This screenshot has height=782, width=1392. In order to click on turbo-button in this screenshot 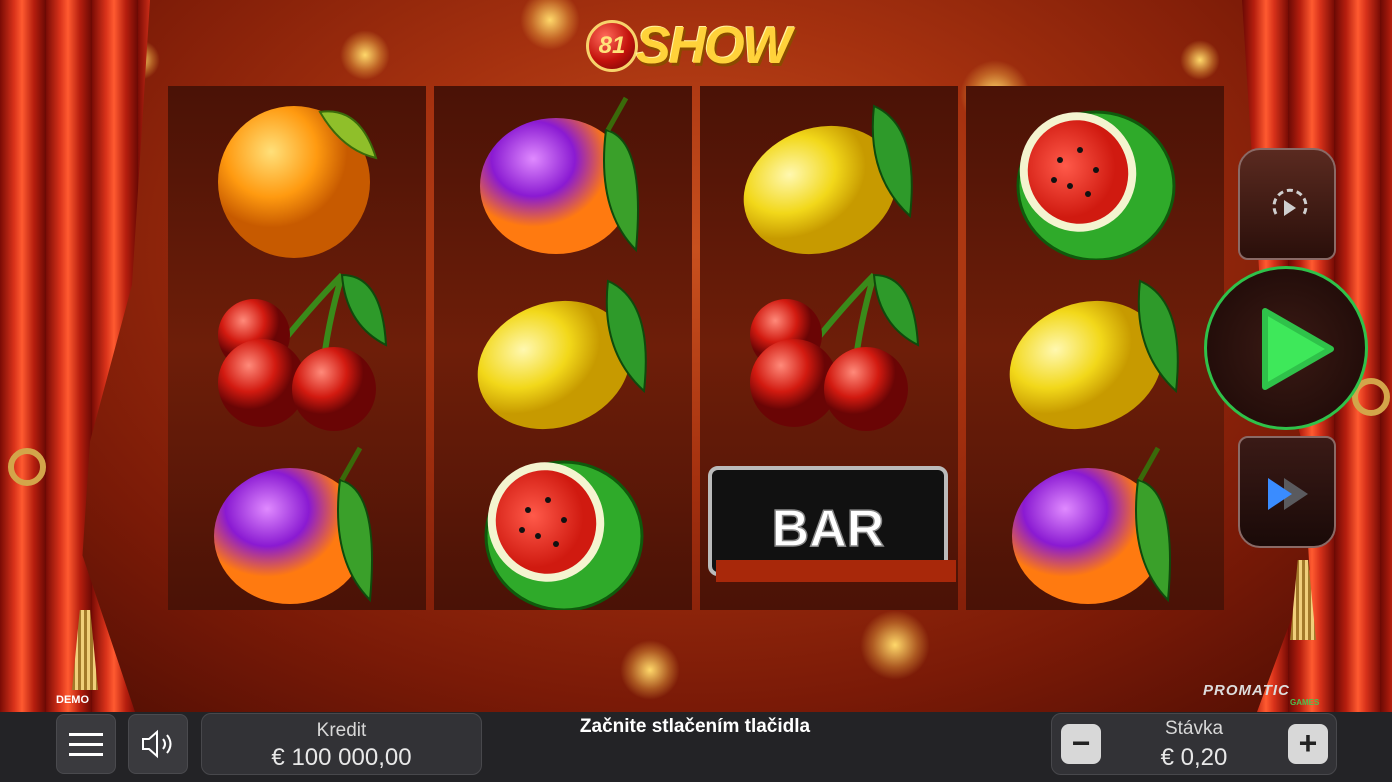, I will do `click(1287, 492)`.